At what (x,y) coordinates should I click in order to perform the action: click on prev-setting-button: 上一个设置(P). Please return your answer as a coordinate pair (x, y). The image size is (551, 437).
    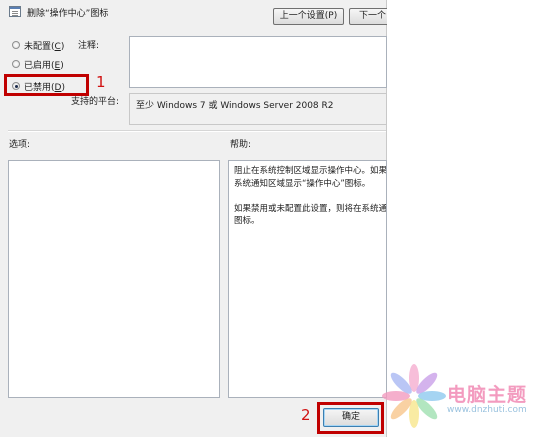
    Looking at the image, I should click on (308, 16).